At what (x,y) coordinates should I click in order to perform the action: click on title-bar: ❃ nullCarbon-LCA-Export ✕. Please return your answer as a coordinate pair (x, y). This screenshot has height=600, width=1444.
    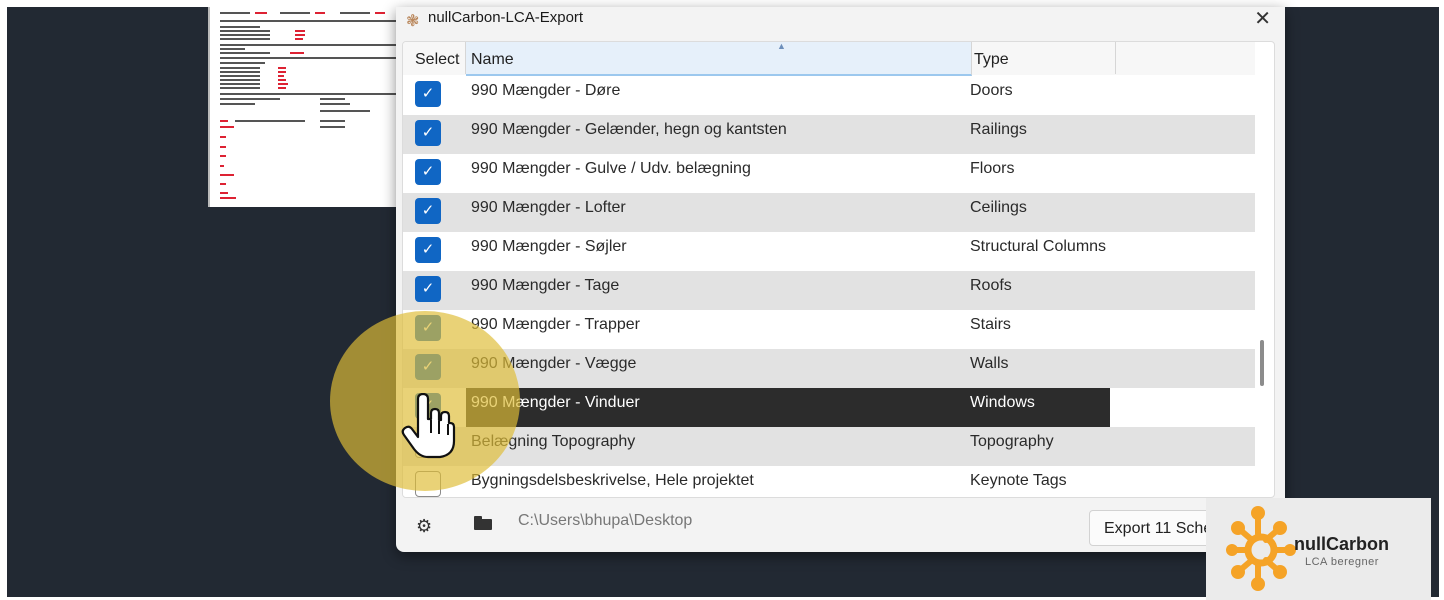
    Looking at the image, I should click on (840, 24).